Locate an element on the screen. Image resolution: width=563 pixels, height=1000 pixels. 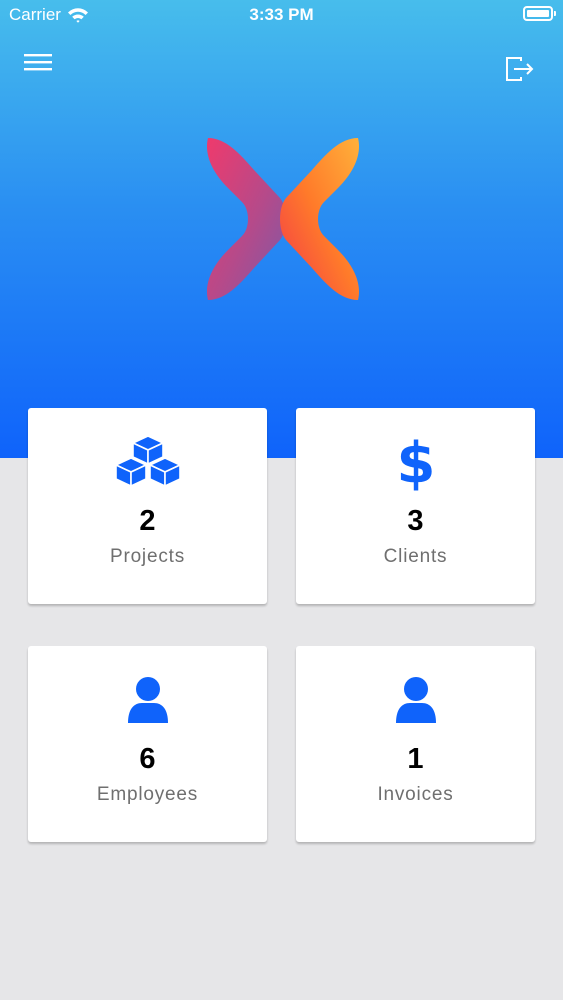
invoices-label: Invoices is located at coordinates (415, 794).